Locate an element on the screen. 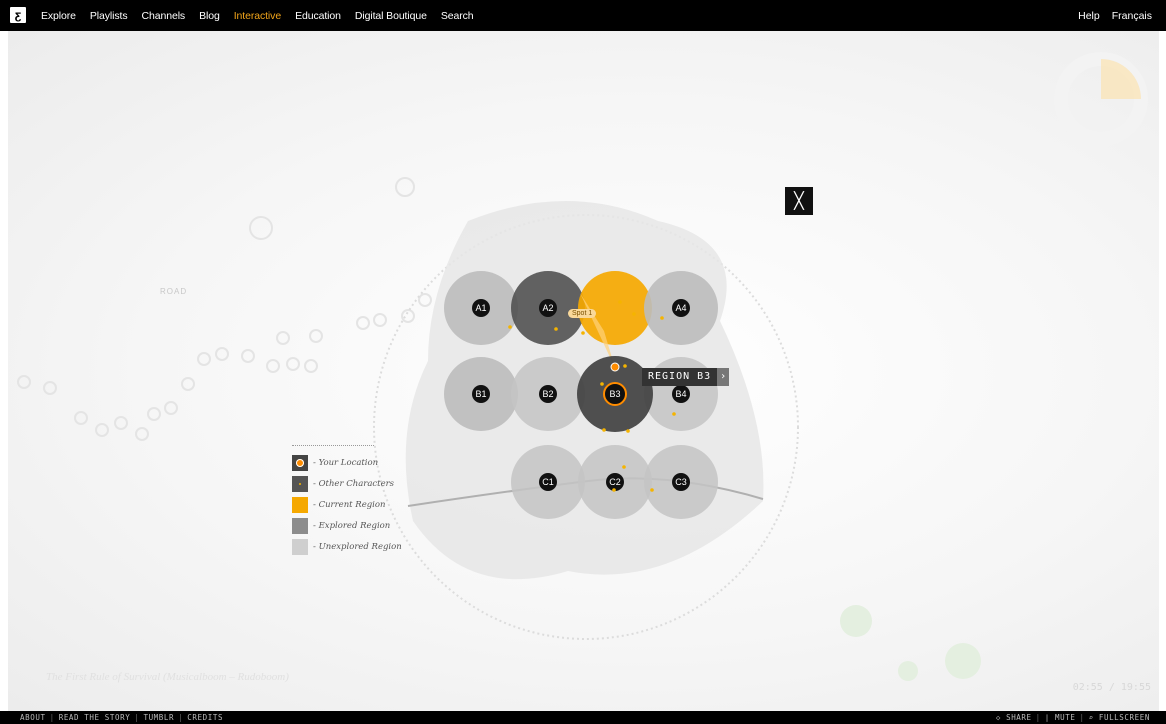 The height and width of the screenshot is (724, 1166). legend-row: - Other Characters is located at coordinates (343, 483).